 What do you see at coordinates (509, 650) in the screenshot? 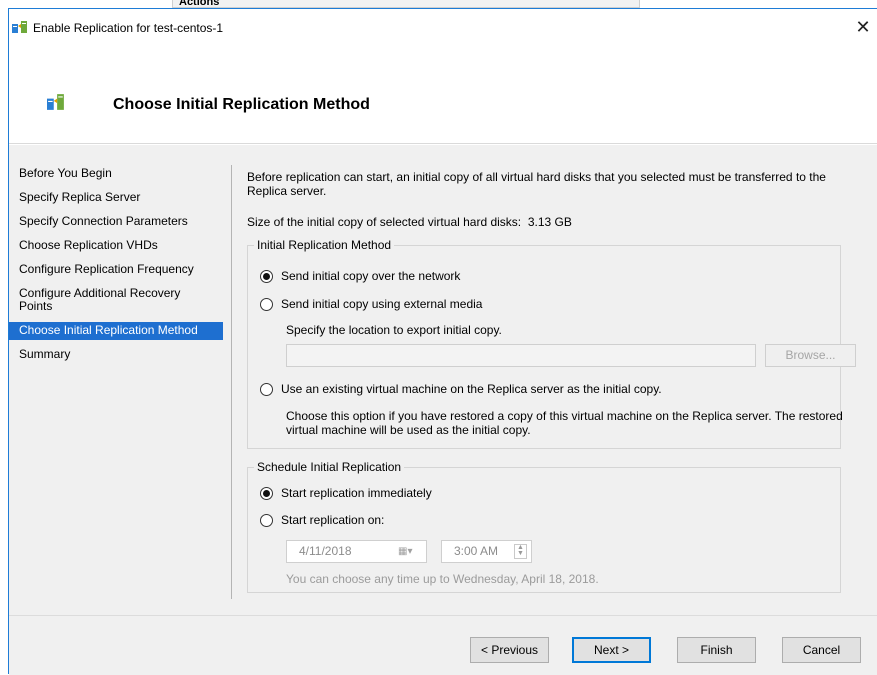
I see `previous-button: < Previous` at bounding box center [509, 650].